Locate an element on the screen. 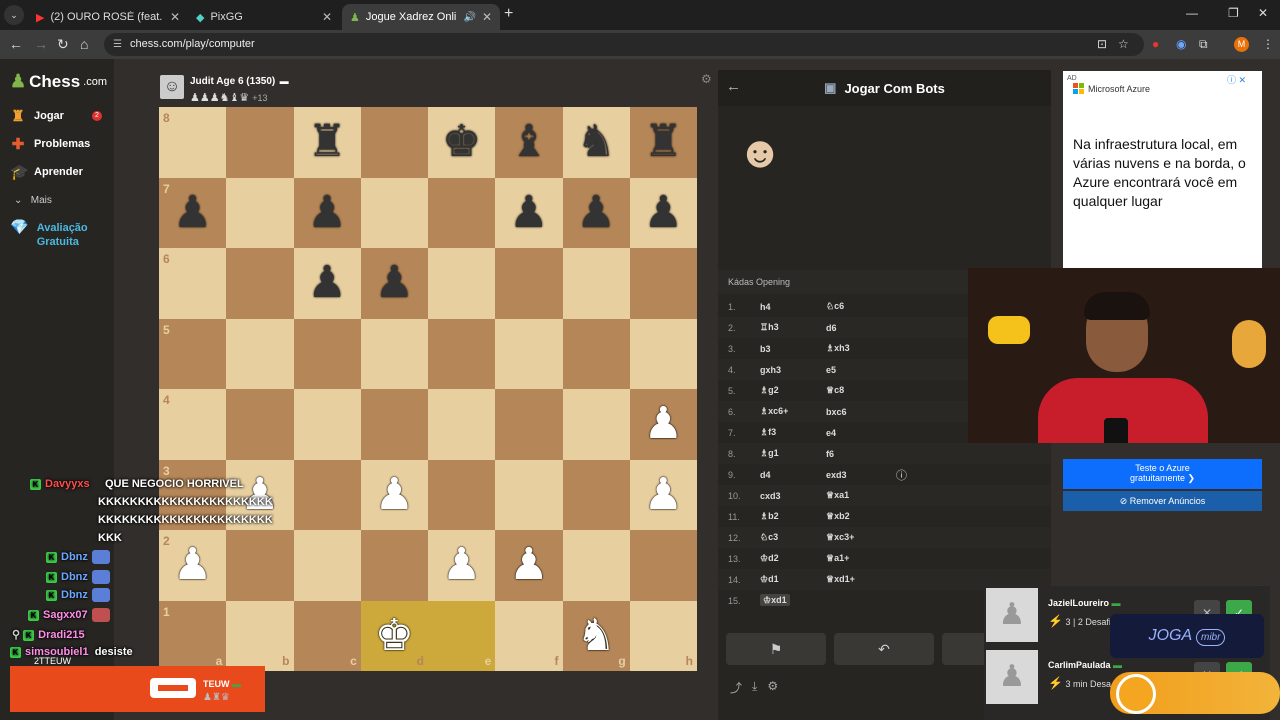 The image size is (1280, 720). square-h3: ♟ is located at coordinates (663, 494).